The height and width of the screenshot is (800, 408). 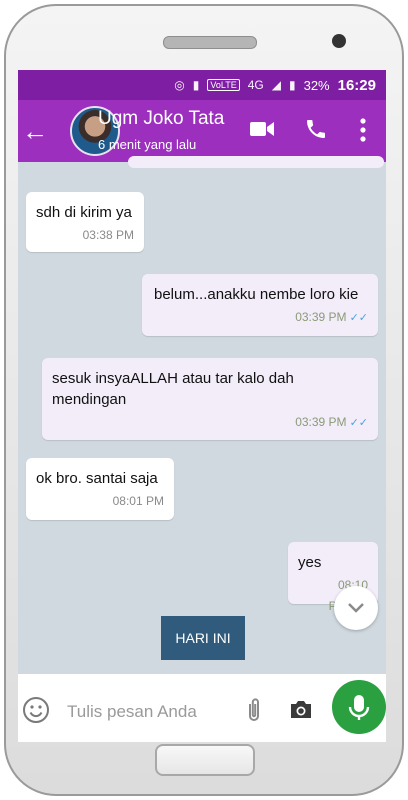 I want to click on message-text: belum...anakku nembe loro kie, so click(x=256, y=294).